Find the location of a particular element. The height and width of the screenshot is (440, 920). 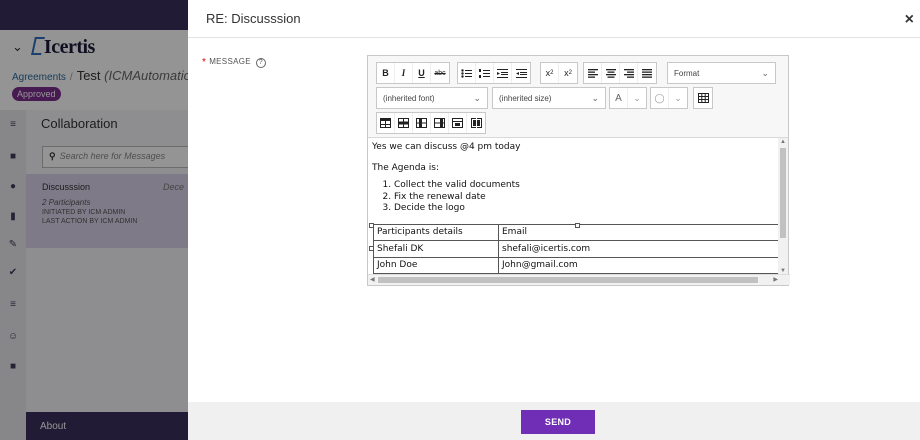

bullet-list-icon is located at coordinates (466, 73).